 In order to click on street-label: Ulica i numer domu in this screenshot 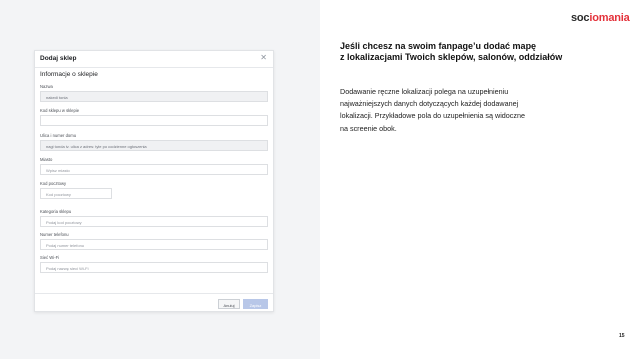, I will do `click(58, 135)`.